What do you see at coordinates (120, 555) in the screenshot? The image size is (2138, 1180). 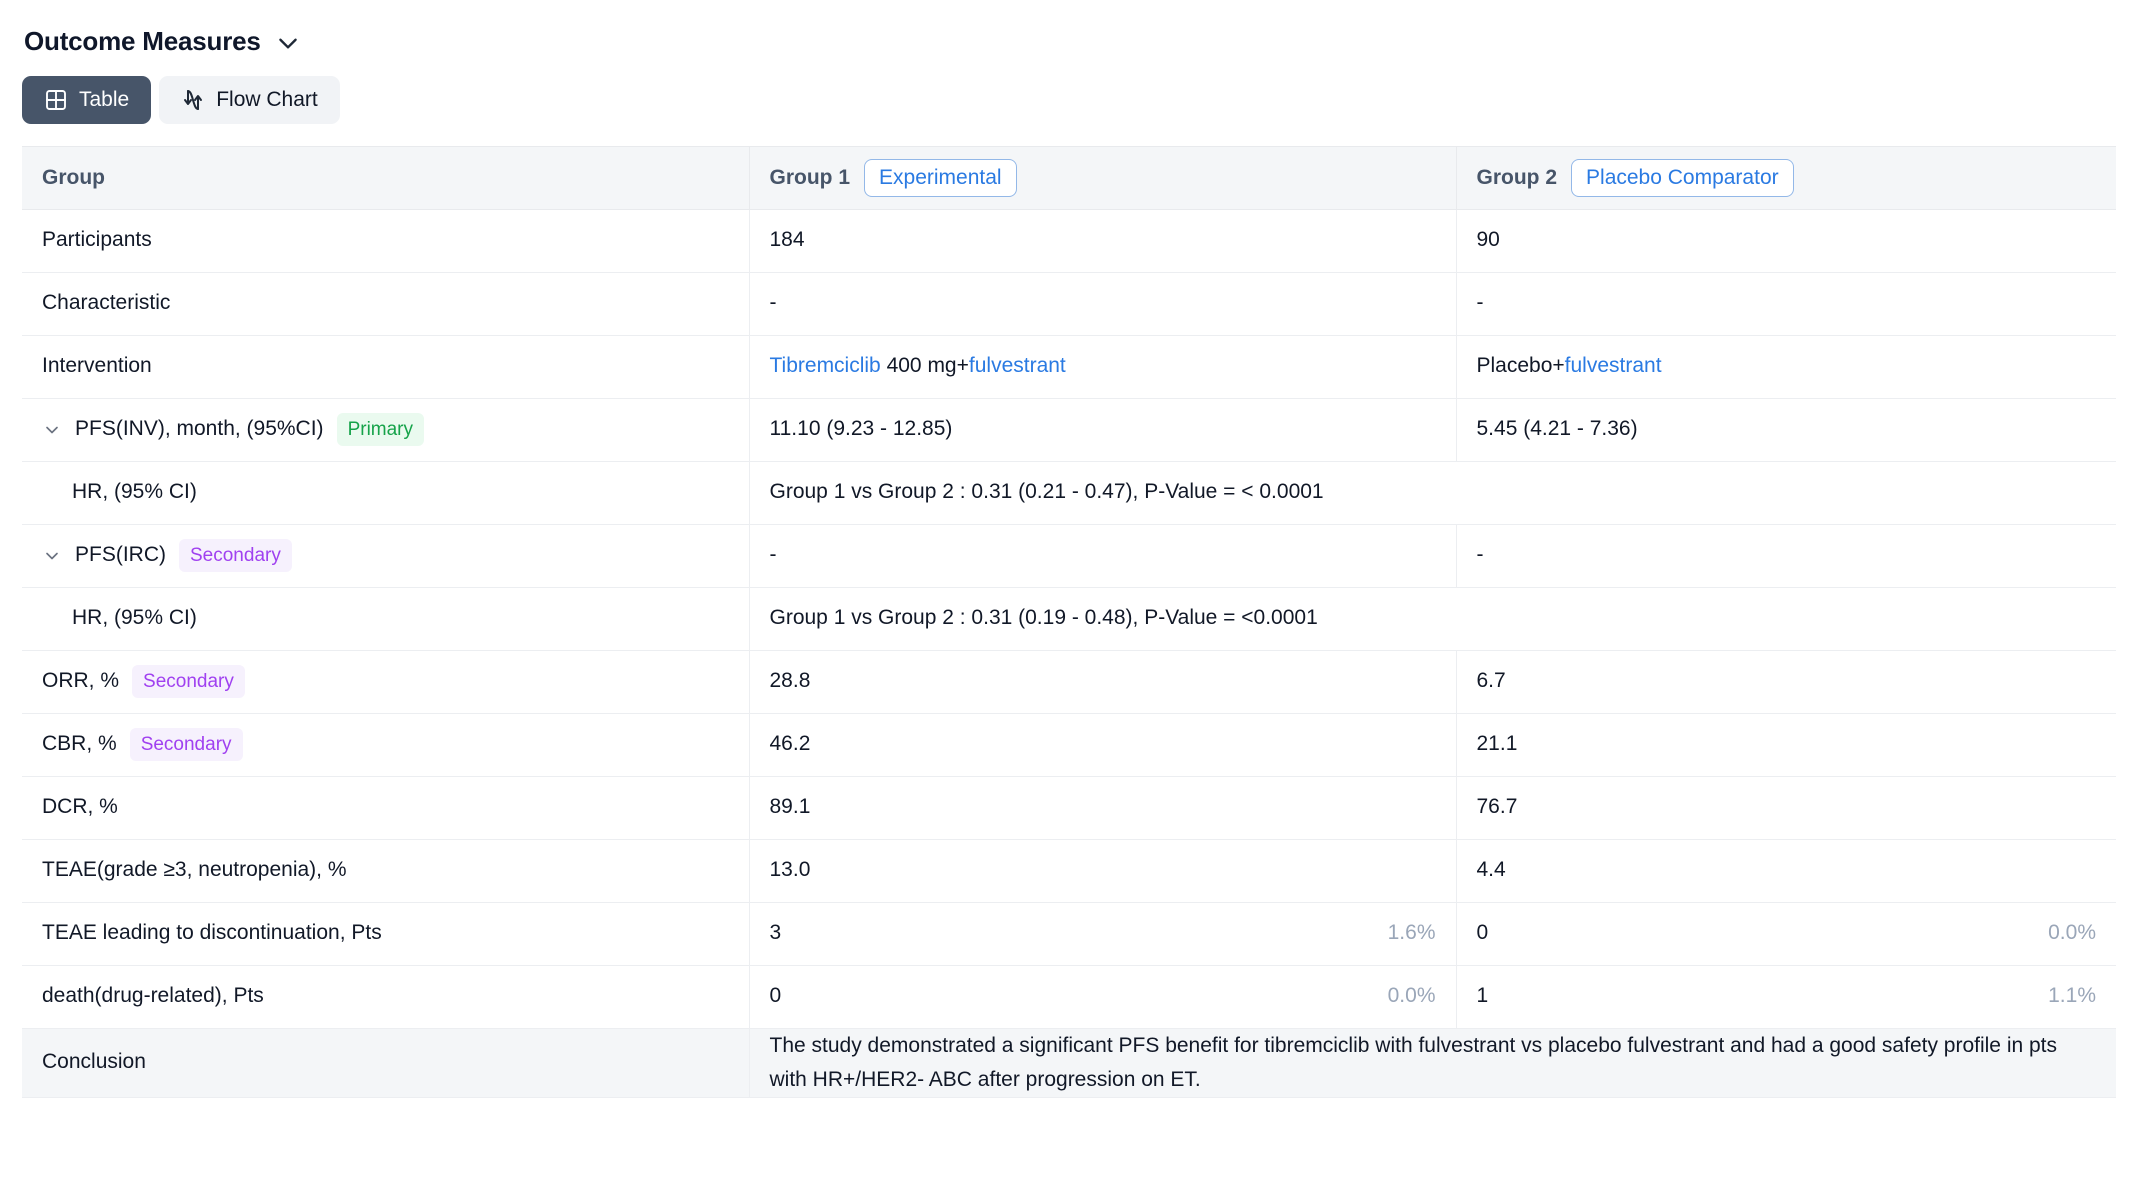 I see `row-label: PFS(IRC)` at bounding box center [120, 555].